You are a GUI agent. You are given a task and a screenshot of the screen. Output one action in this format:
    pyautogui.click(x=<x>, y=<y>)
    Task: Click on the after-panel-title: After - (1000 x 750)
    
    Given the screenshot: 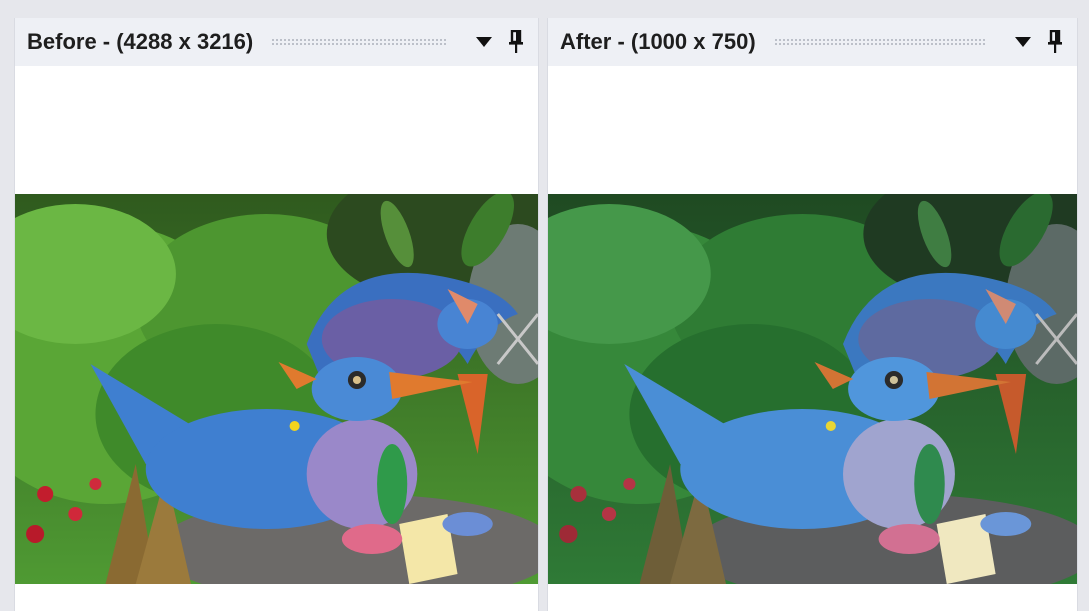 What is the action you would take?
    pyautogui.click(x=658, y=41)
    